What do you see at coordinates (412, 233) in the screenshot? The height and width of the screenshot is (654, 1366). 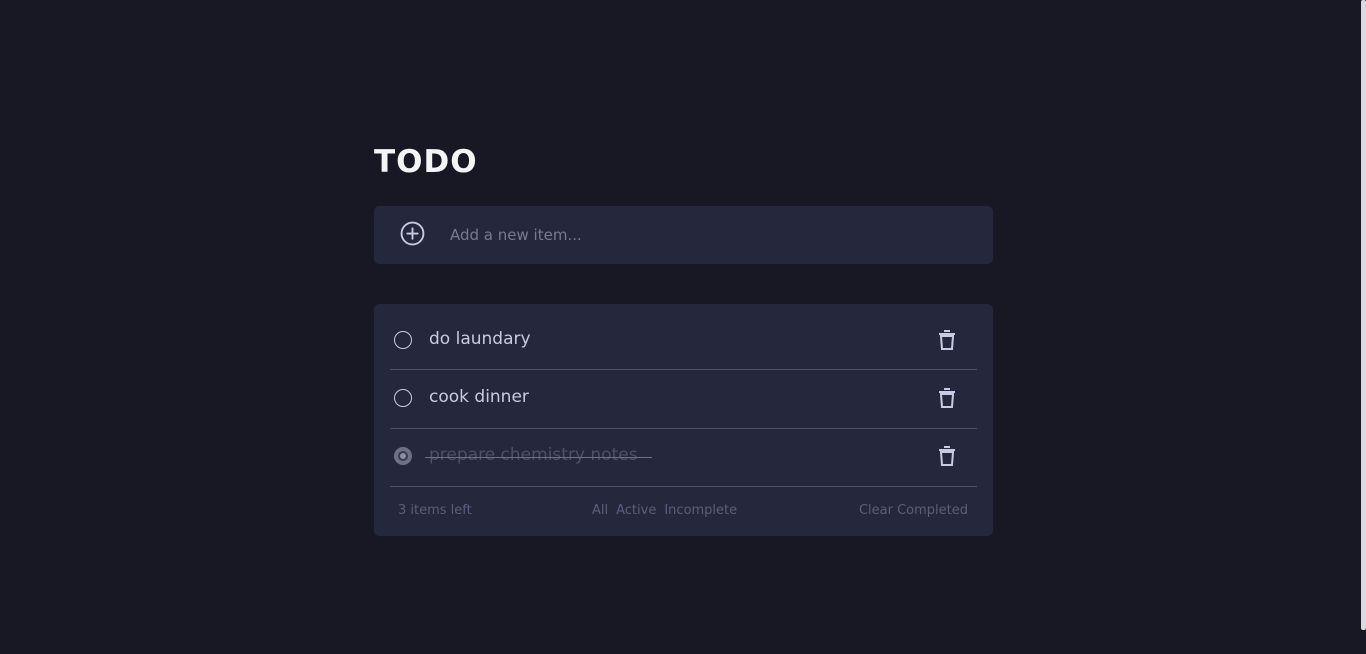 I see `plus-circle-icon` at bounding box center [412, 233].